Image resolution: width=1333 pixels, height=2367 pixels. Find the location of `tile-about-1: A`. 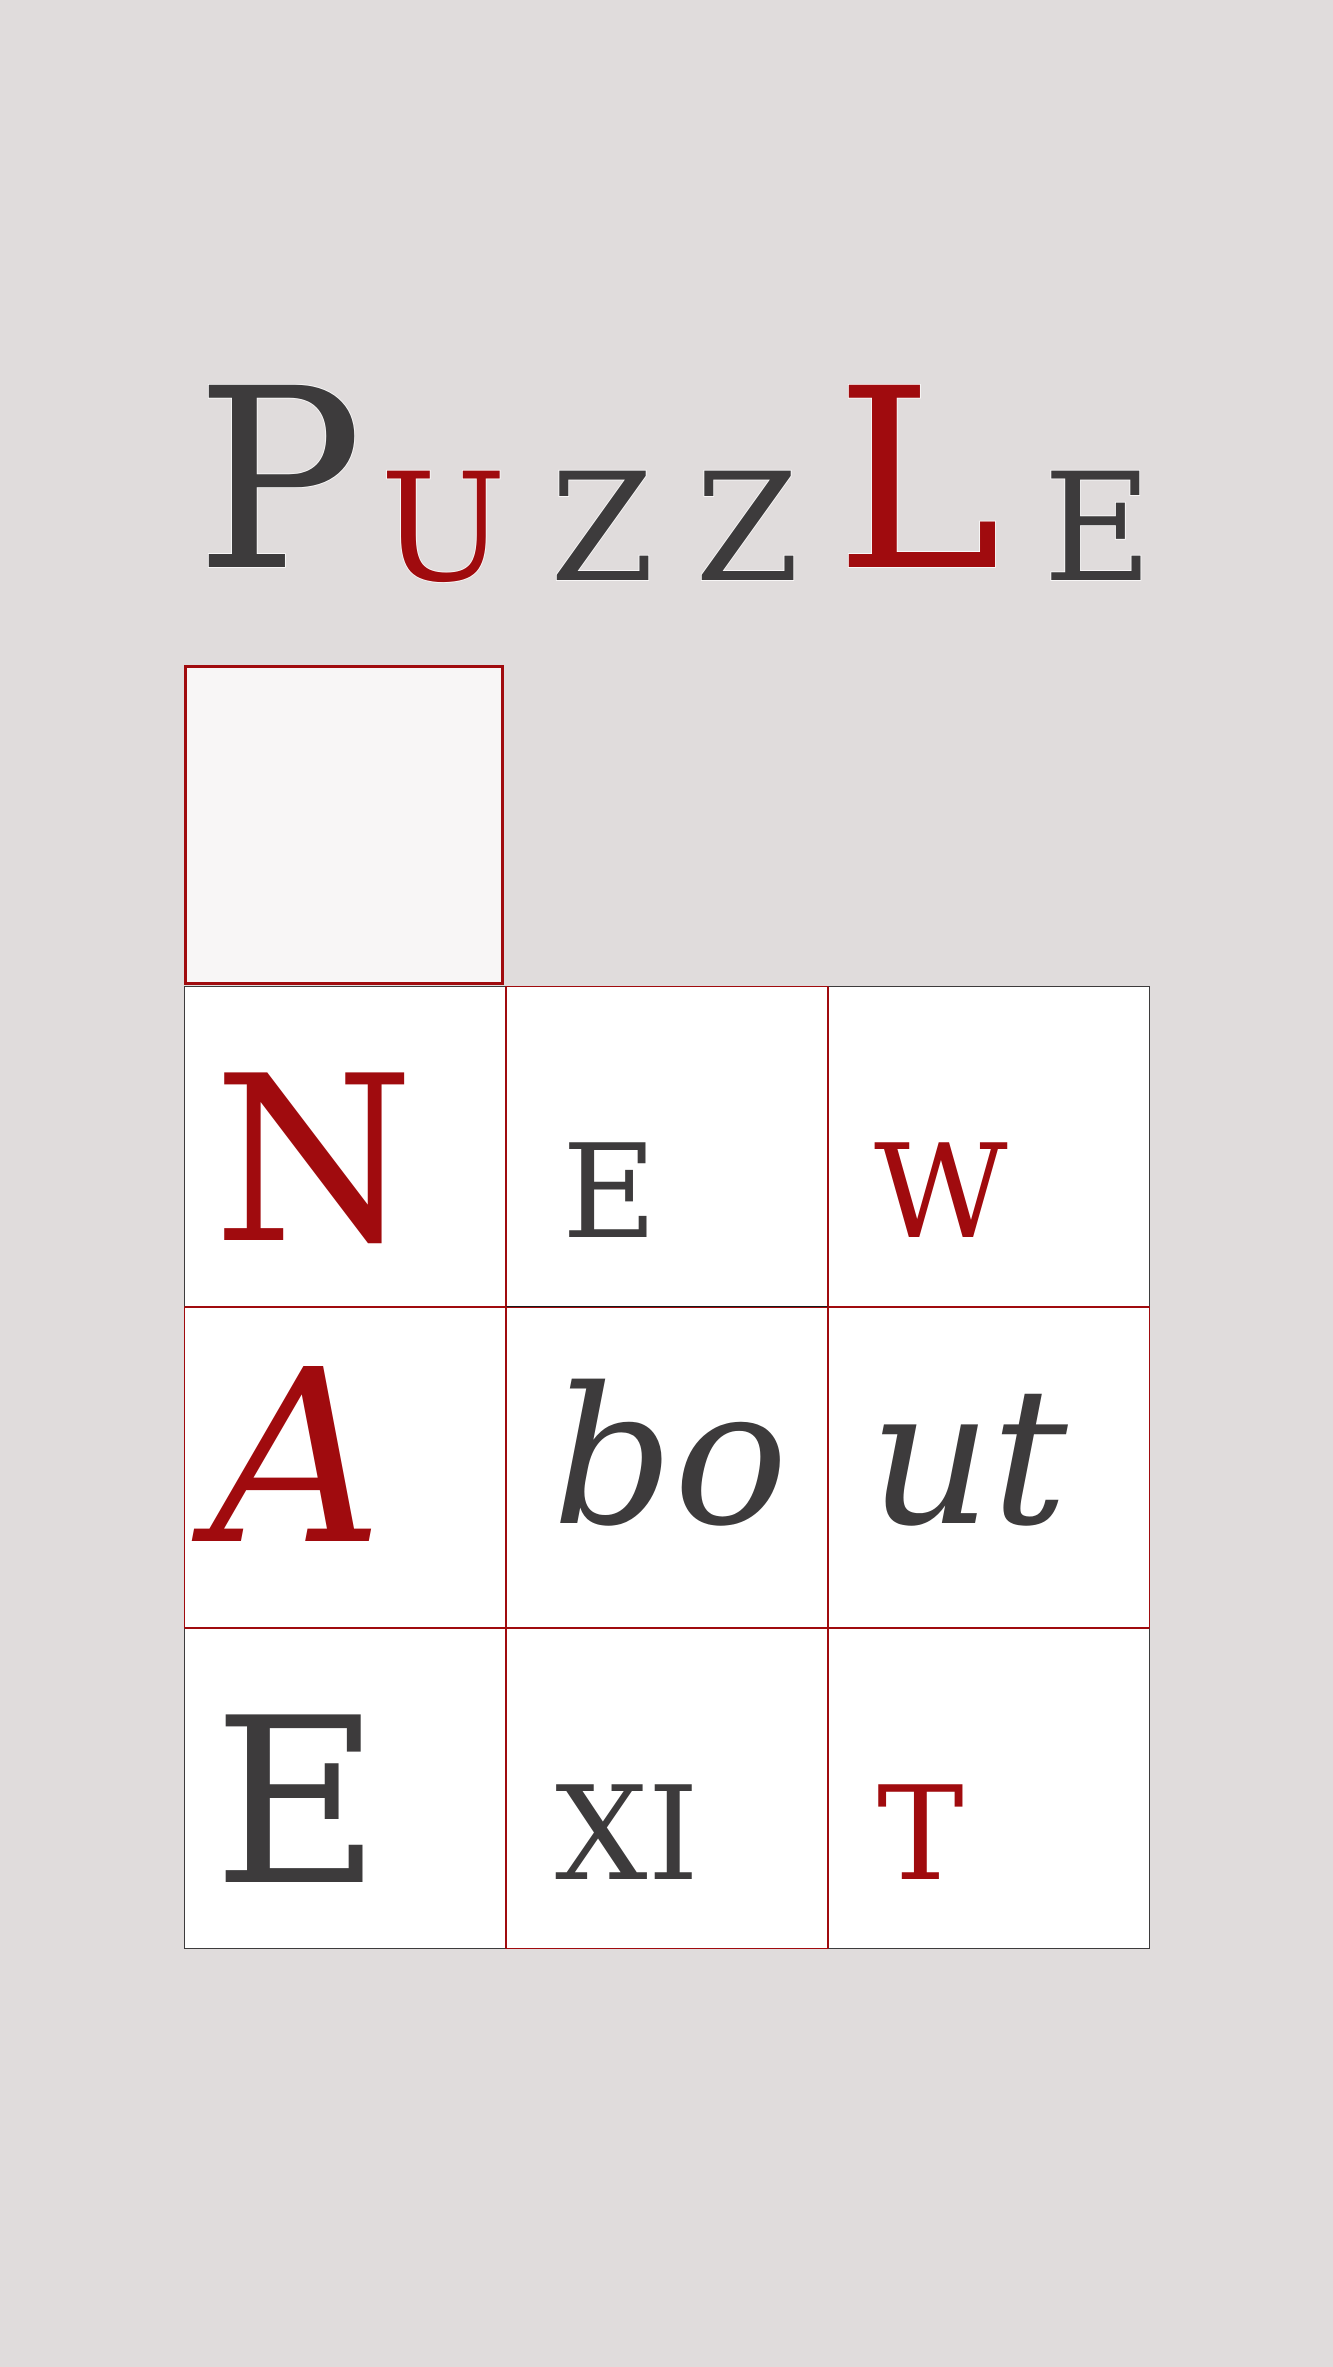

tile-about-1: A is located at coordinates (345, 1467).